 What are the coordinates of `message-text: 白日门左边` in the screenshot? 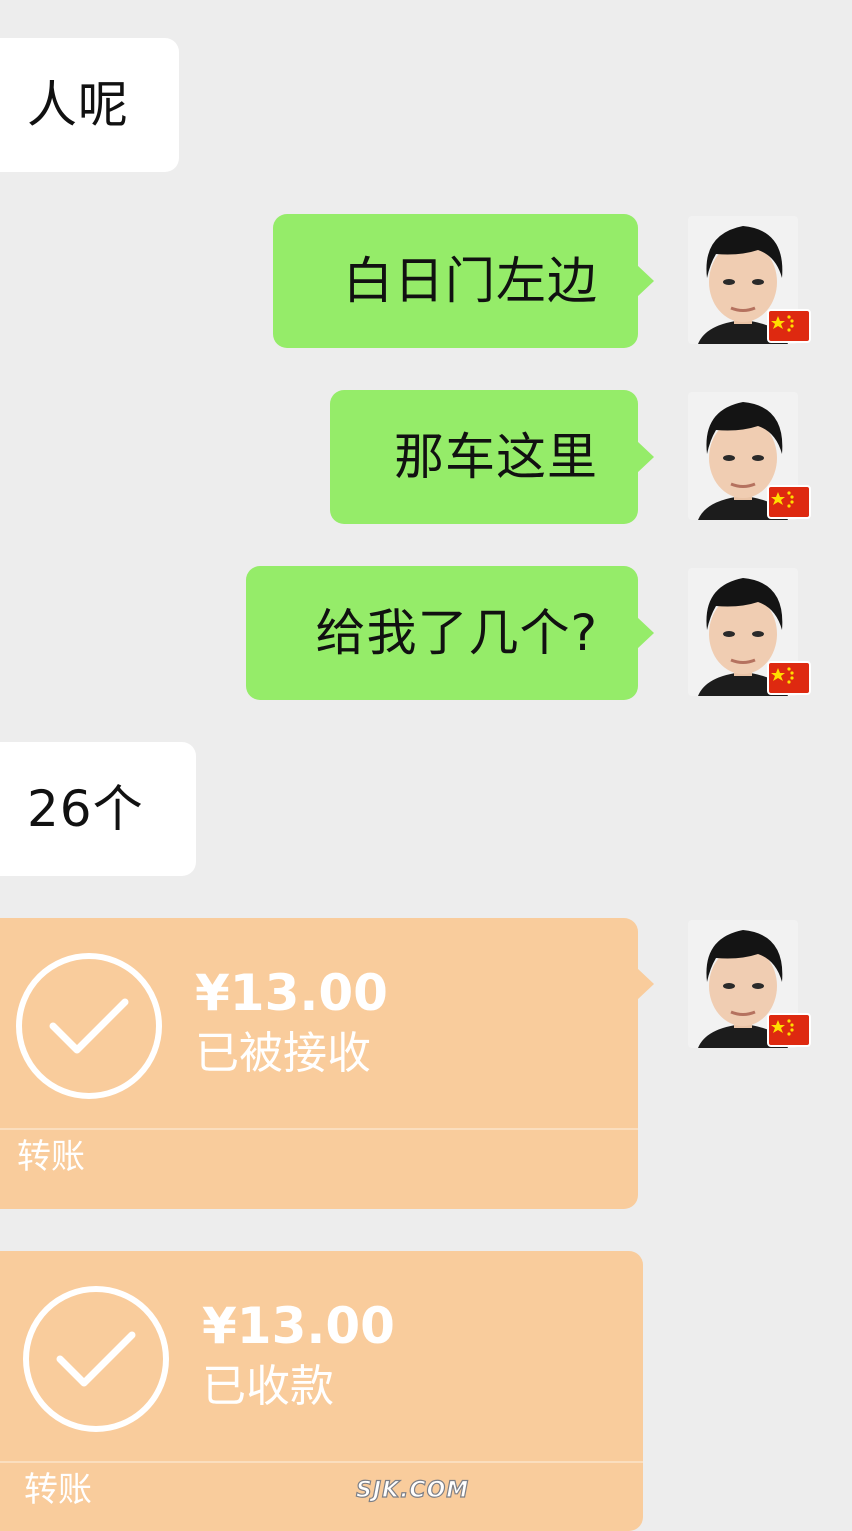 It's located at (470, 281).